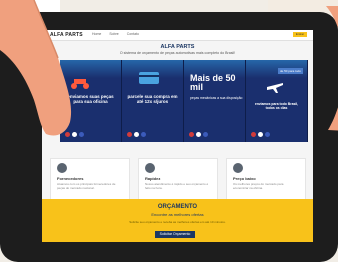 This screenshot has width=338, height=262. What do you see at coordinates (213, 82) in the screenshot?
I see `banner-parts-headline: Mais de 50 mil` at bounding box center [213, 82].